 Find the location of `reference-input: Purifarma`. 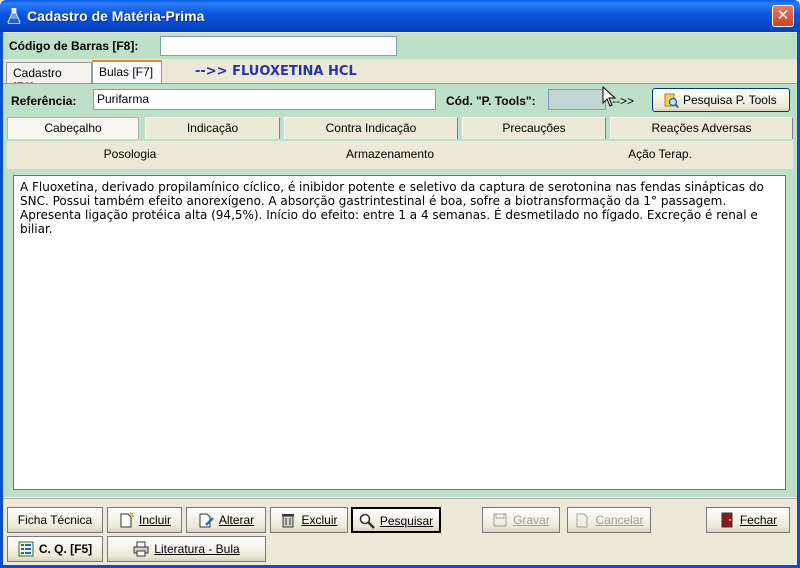

reference-input: Purifarma is located at coordinates (264, 99).